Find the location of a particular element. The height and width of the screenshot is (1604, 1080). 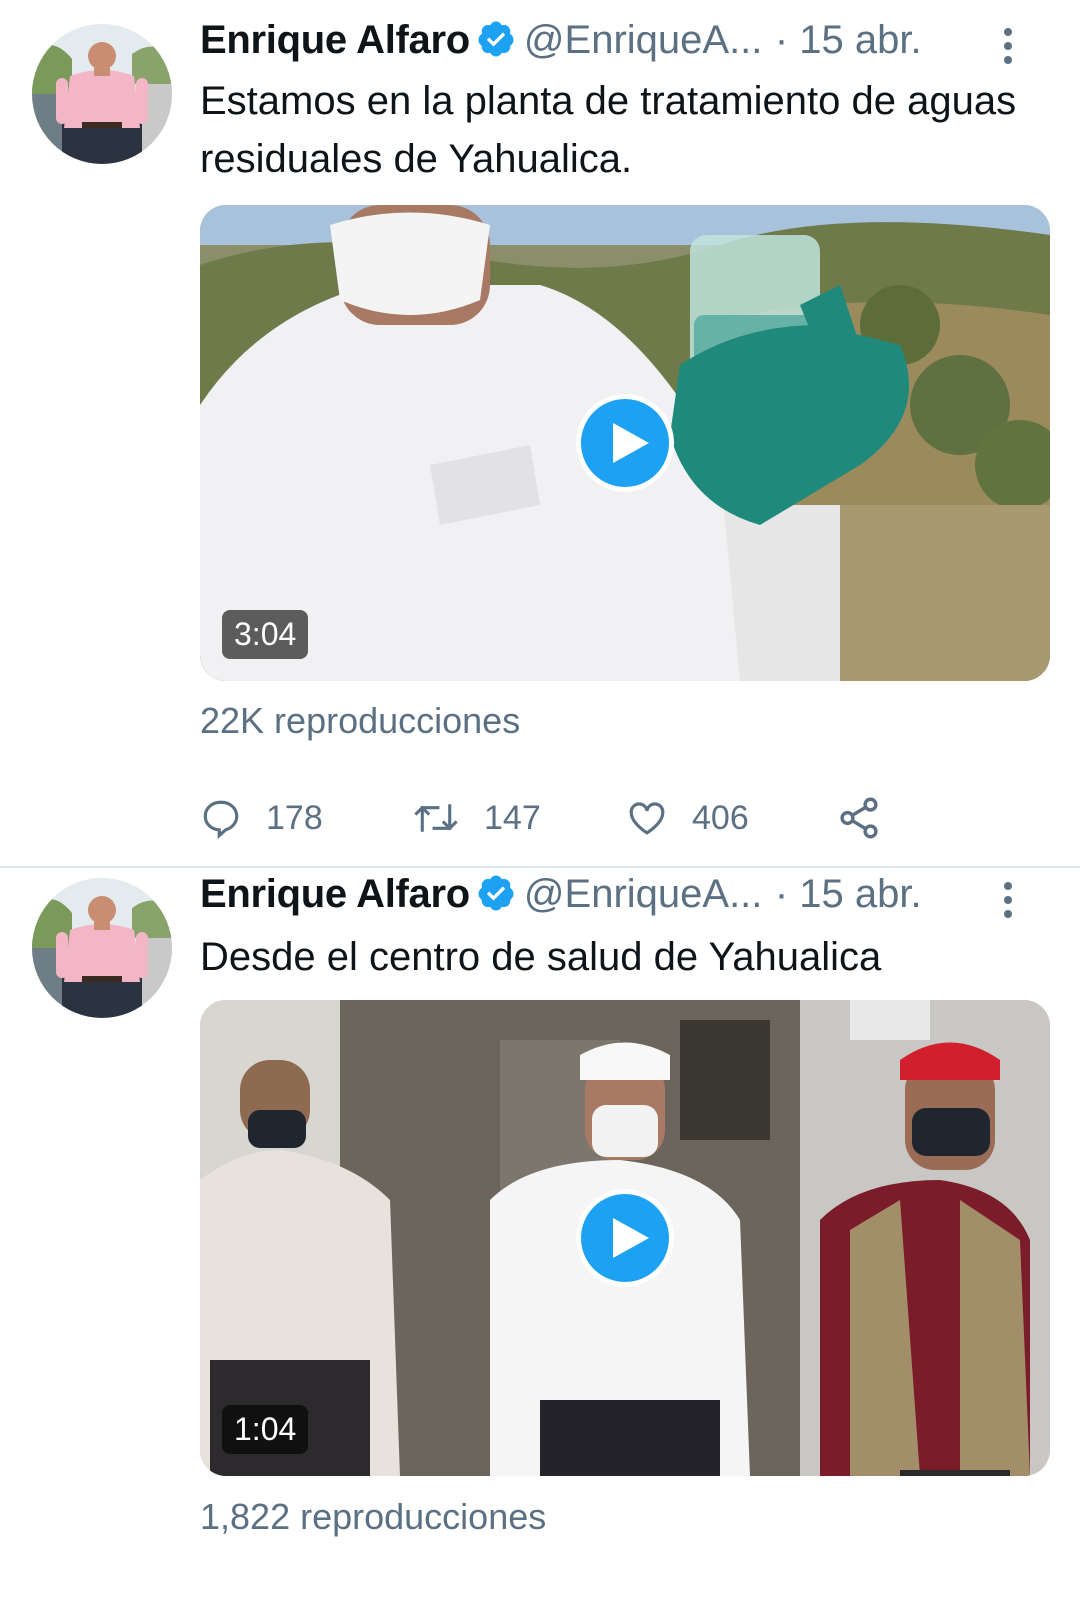

retweet-icon is located at coordinates (436, 818).